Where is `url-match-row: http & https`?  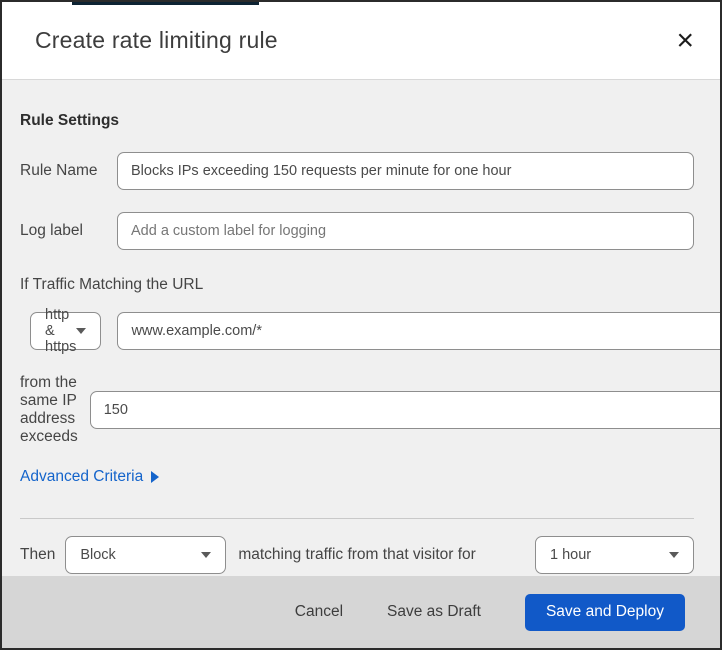 url-match-row: http & https is located at coordinates (375, 331).